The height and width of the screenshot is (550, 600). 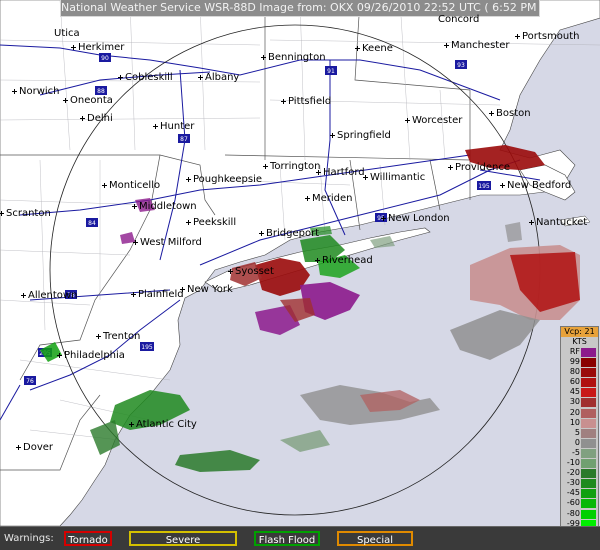 What do you see at coordinates (92, 223) in the screenshot?
I see `svg-text: 84` at bounding box center [92, 223].